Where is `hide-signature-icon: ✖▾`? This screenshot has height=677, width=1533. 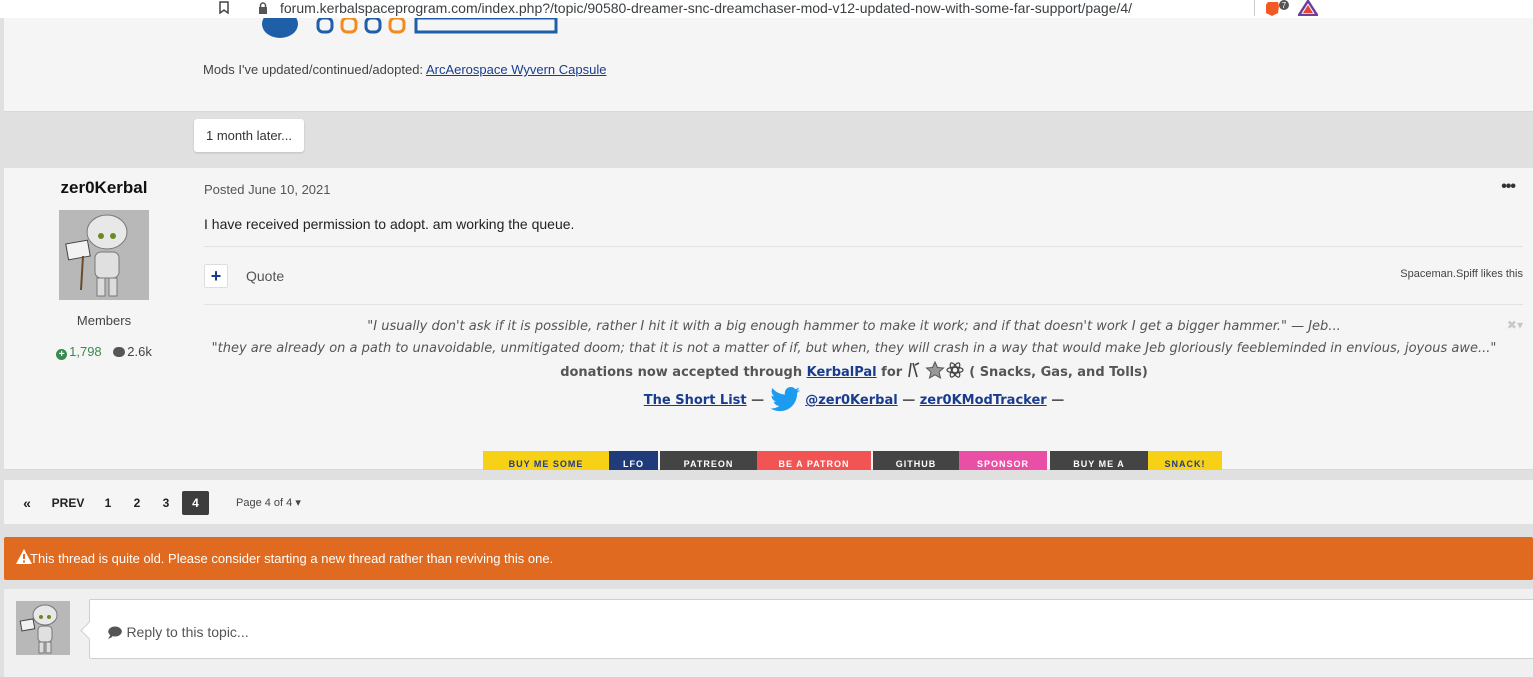
hide-signature-icon: ✖▾ is located at coordinates (1515, 325).